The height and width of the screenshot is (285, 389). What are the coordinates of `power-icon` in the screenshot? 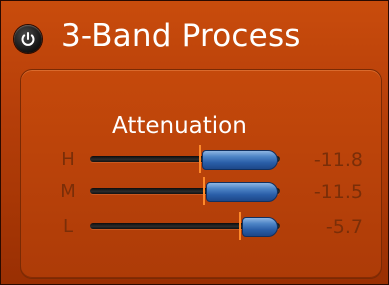 It's located at (28, 39).